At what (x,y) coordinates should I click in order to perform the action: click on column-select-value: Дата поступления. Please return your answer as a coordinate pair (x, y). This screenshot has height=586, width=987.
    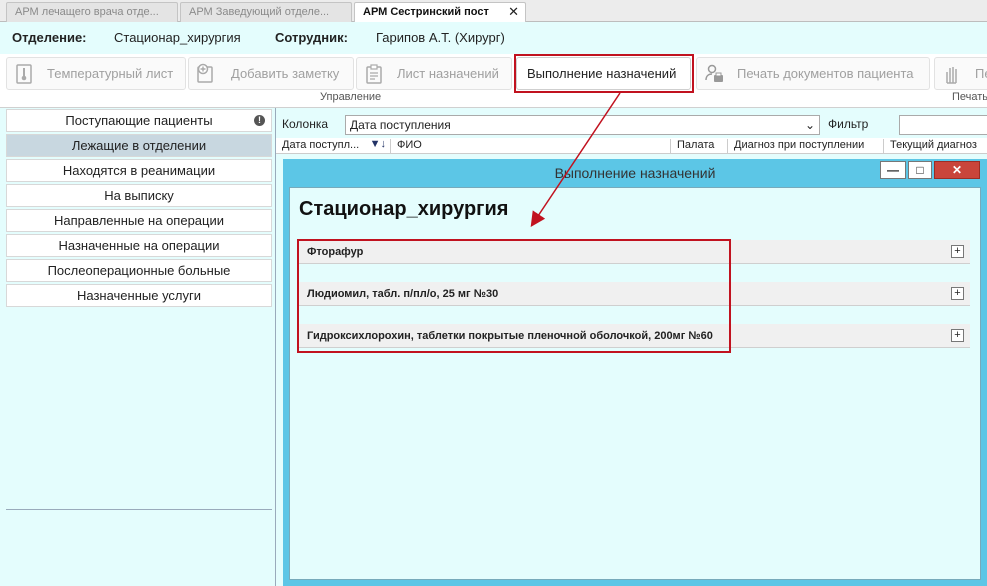
    Looking at the image, I should click on (400, 125).